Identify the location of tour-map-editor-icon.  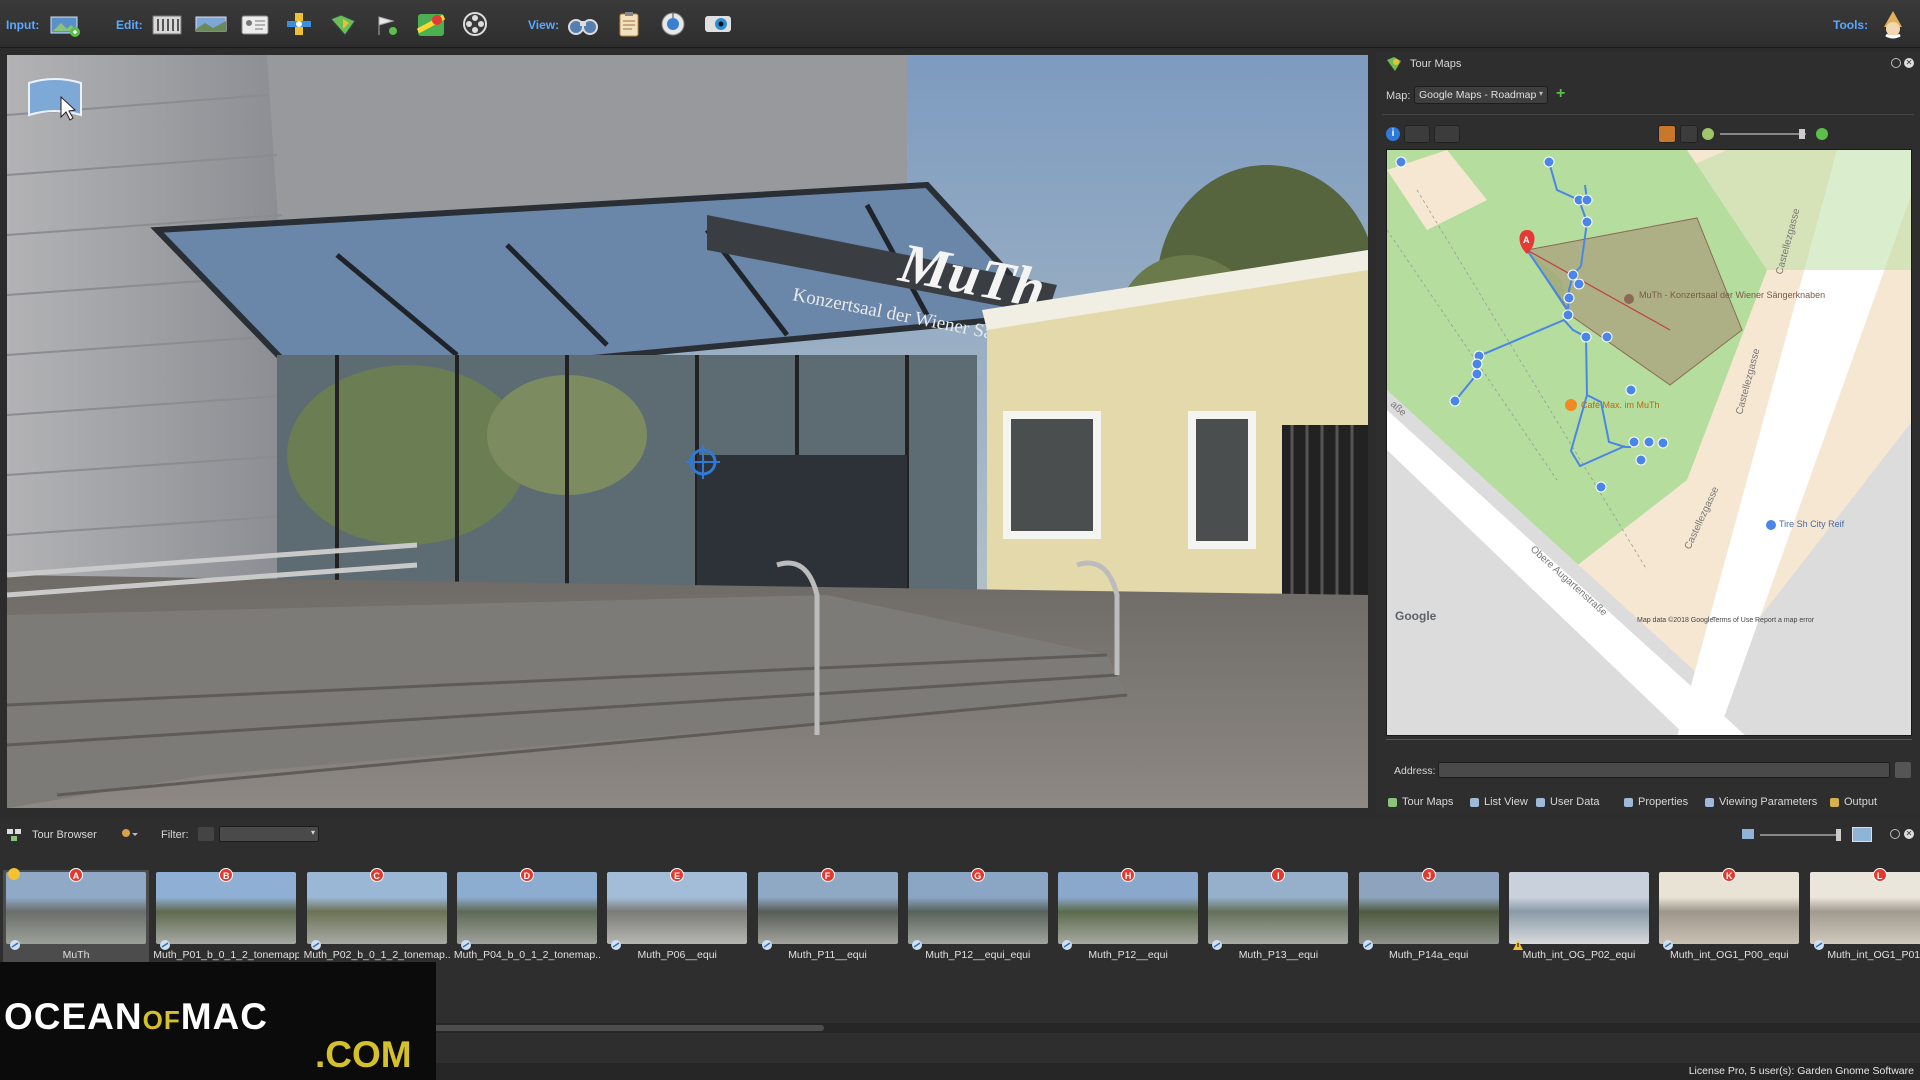
(343, 24).